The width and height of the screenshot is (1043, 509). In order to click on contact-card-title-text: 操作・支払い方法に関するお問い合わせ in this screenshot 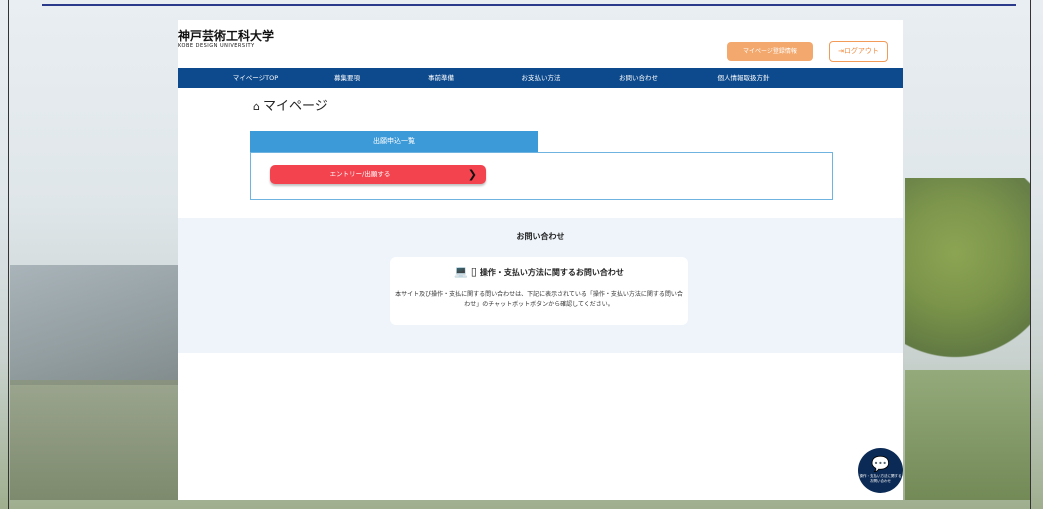, I will do `click(551, 272)`.